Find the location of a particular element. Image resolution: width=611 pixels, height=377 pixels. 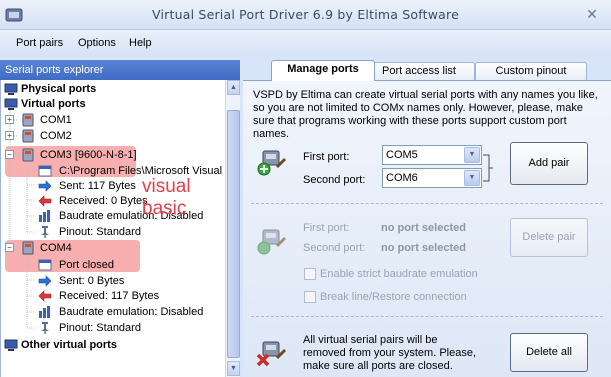

tab-port-access-list: Port access list is located at coordinates (419, 71).